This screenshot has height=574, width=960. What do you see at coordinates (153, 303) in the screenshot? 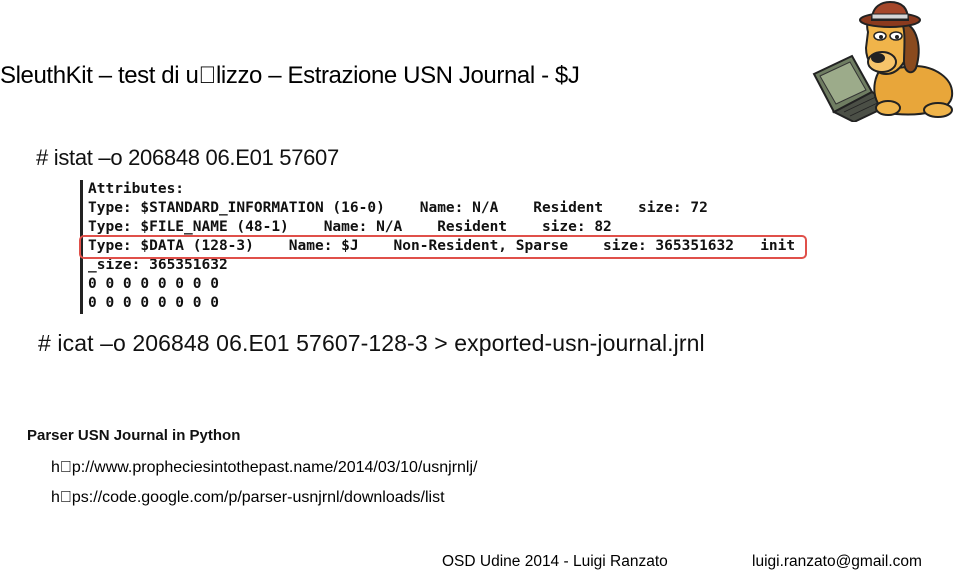
I see `terminal-line-zeros-2: 0 0 0 0 0 0 0 0` at bounding box center [153, 303].